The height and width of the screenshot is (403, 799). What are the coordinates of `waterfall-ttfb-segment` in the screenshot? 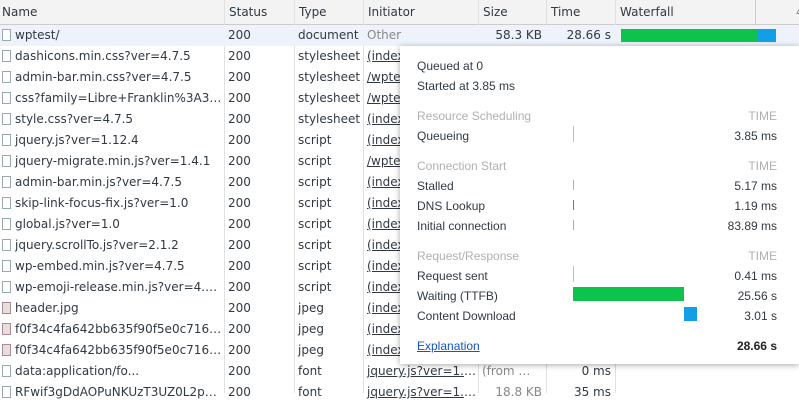 It's located at (689, 35).